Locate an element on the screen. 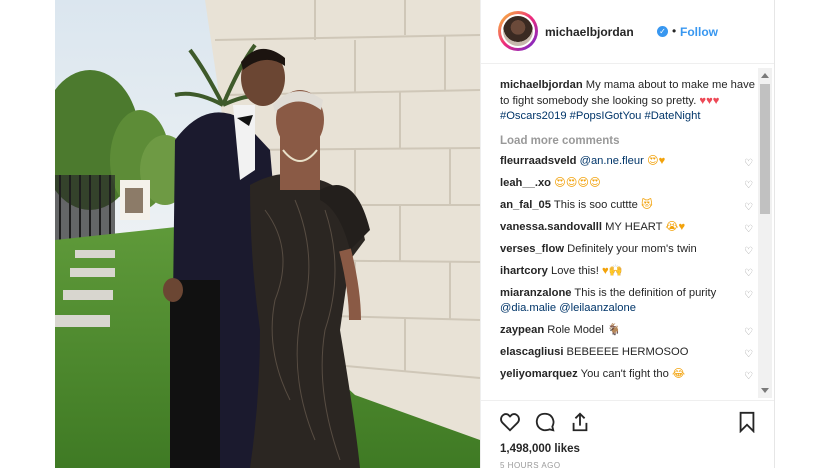 The image size is (830, 470). comment-row: leah__.xo 😍😍😍😍 ♡ is located at coordinates (627, 183).